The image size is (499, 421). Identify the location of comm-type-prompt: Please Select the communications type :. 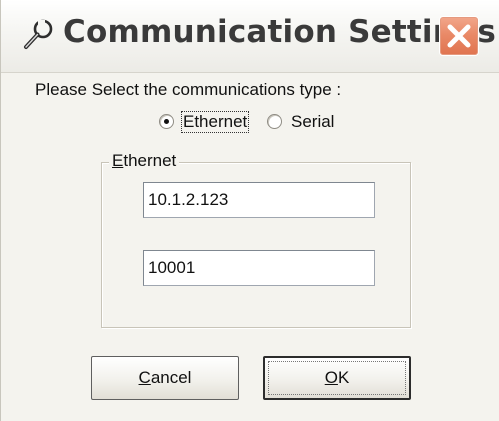
(188, 89).